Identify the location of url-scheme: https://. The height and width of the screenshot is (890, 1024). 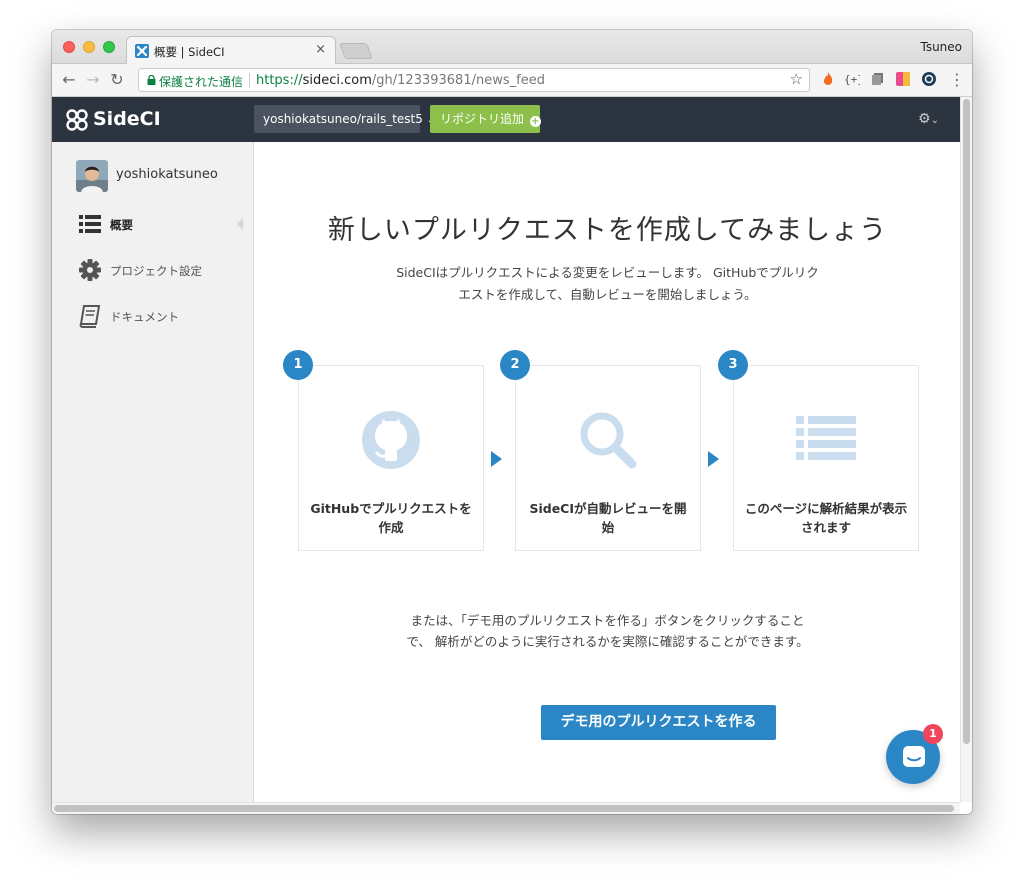
(279, 80).